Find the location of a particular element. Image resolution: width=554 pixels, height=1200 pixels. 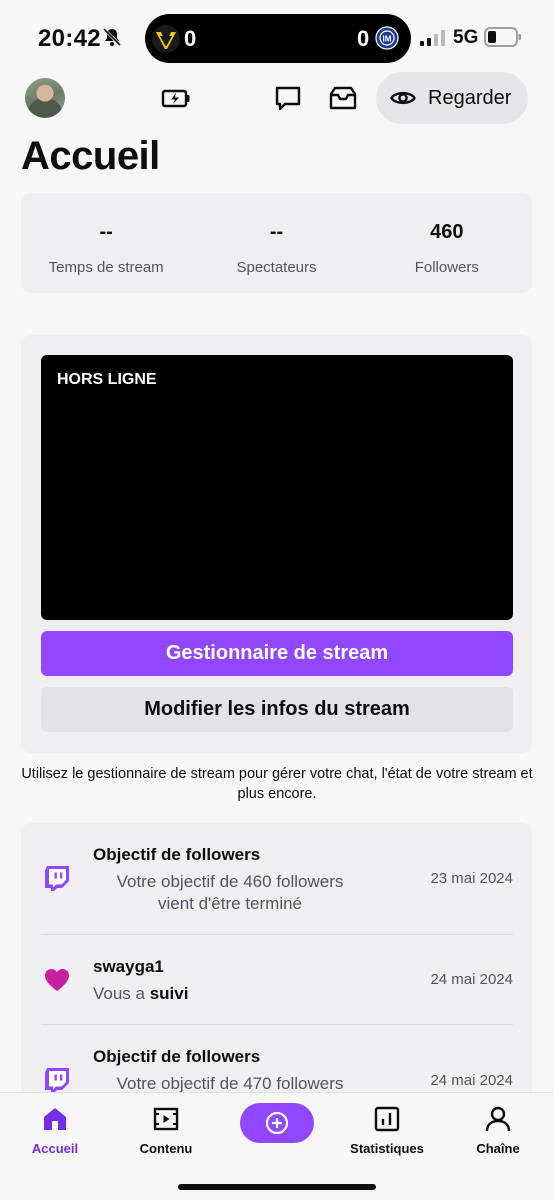

create-button is located at coordinates (277, 1123).